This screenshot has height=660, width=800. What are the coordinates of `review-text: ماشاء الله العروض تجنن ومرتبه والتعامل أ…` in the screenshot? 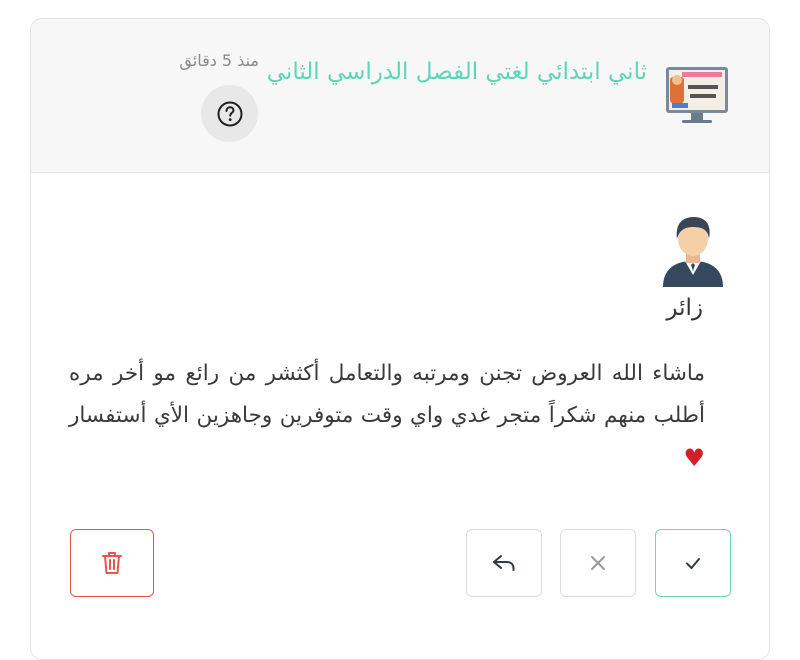 It's located at (387, 394).